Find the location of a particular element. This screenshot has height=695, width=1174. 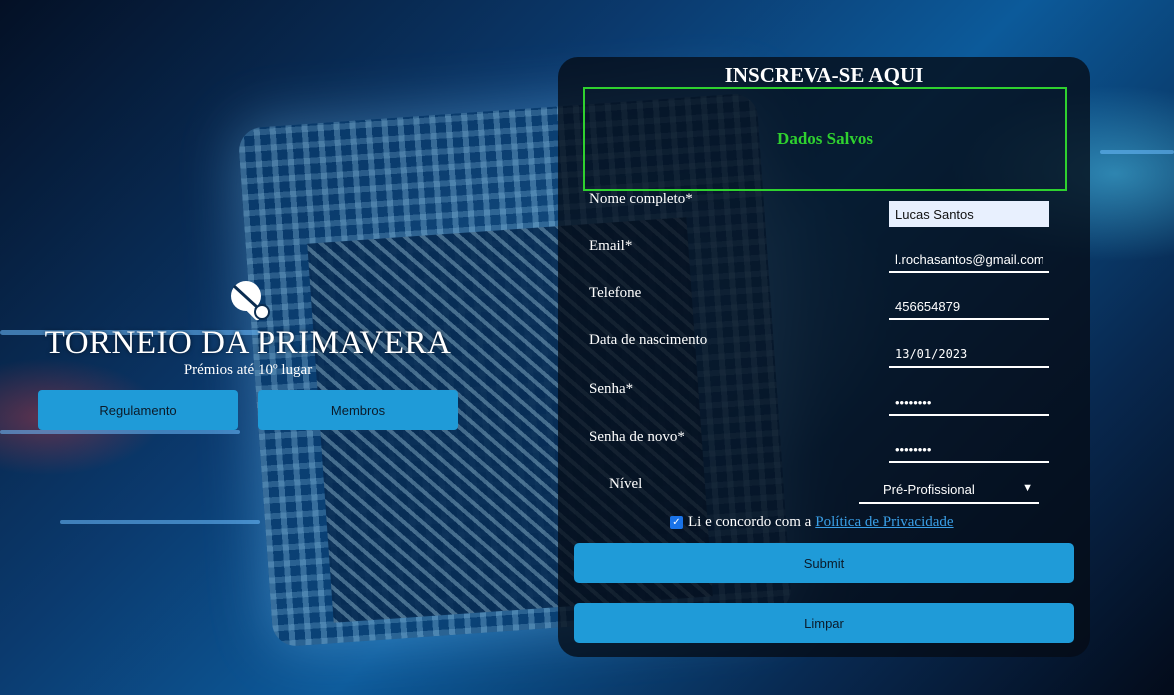

telefone-label: Telefone is located at coordinates (615, 293).